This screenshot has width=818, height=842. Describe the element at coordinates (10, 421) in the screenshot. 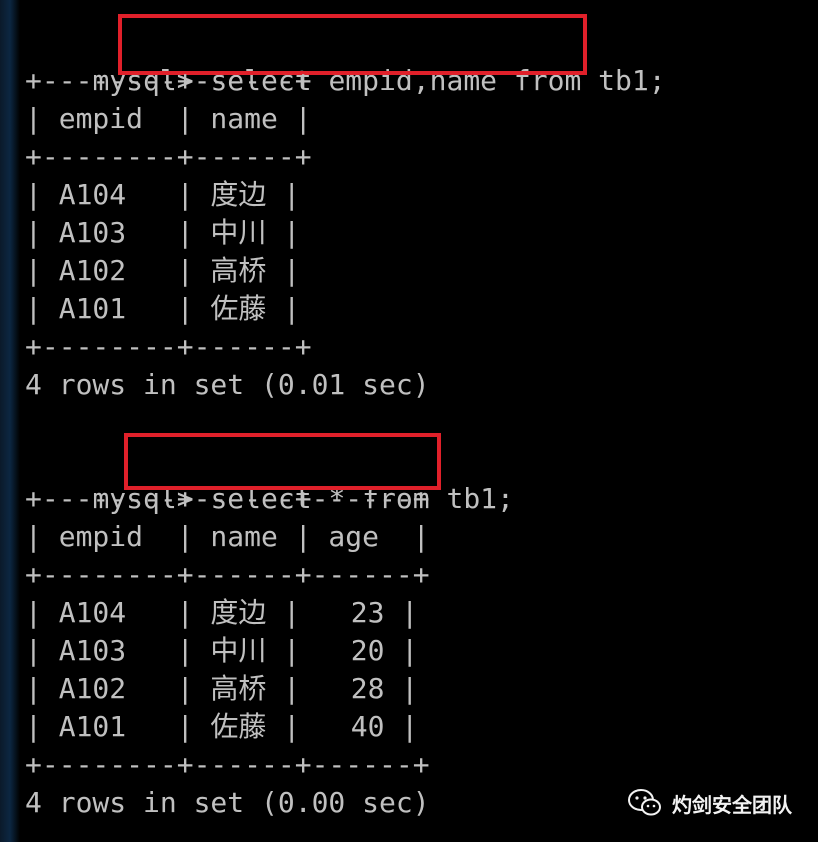

I see `window-edge` at that location.